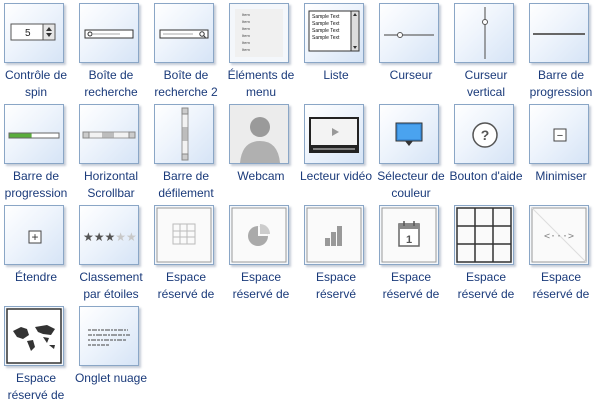  I want to click on search-box-2-icon, so click(184, 33).